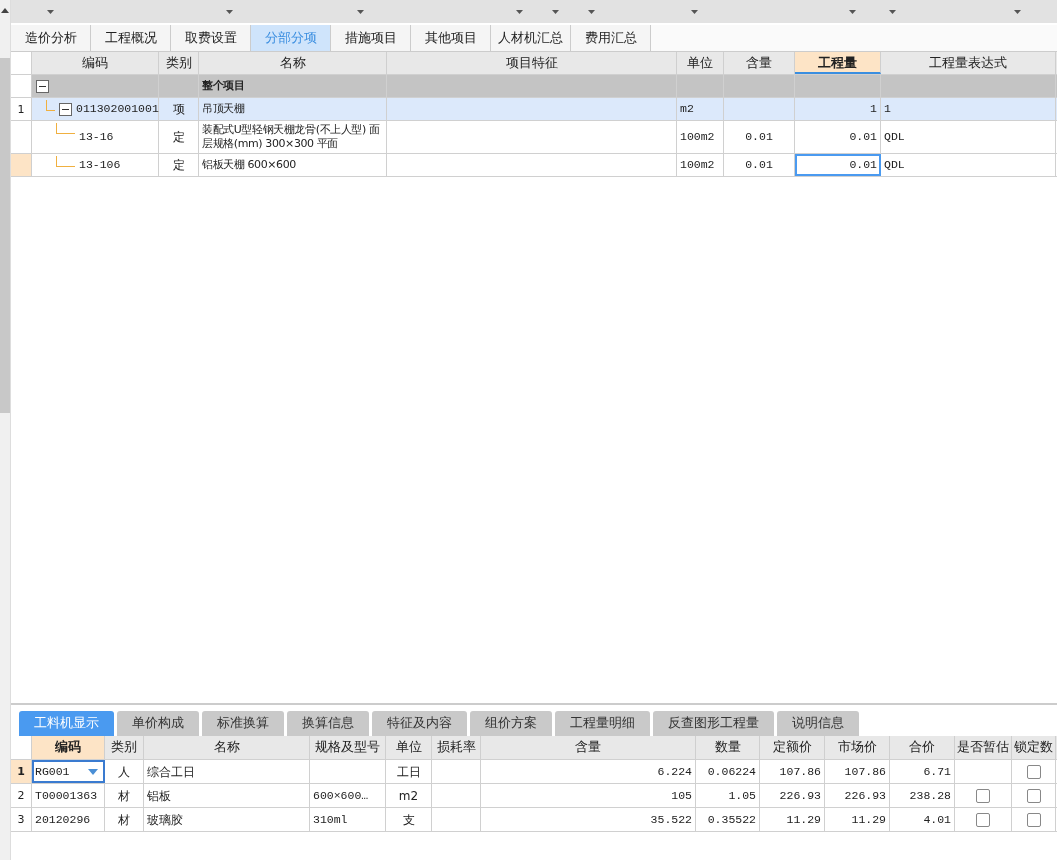 This screenshot has height=860, width=1057. What do you see at coordinates (330, 819) in the screenshot?
I see `cell-text: 310ml` at bounding box center [330, 819].